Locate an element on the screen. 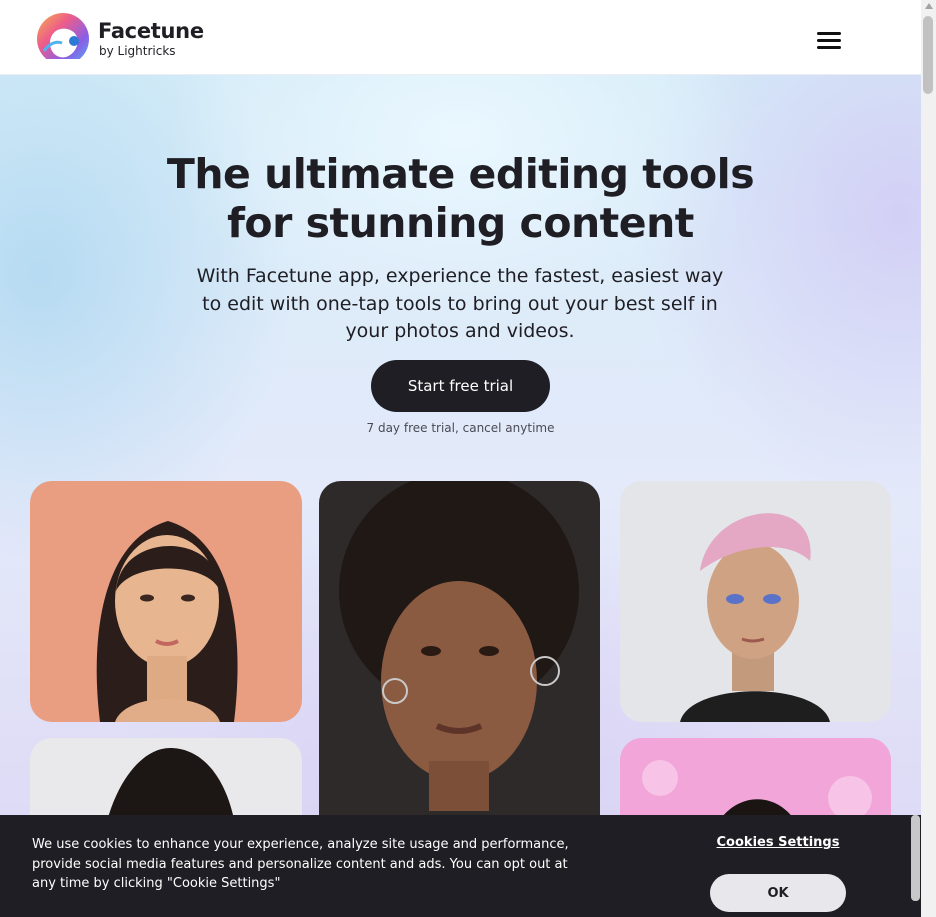 The image size is (936, 917). banner-scrollbar is located at coordinates (915, 866).